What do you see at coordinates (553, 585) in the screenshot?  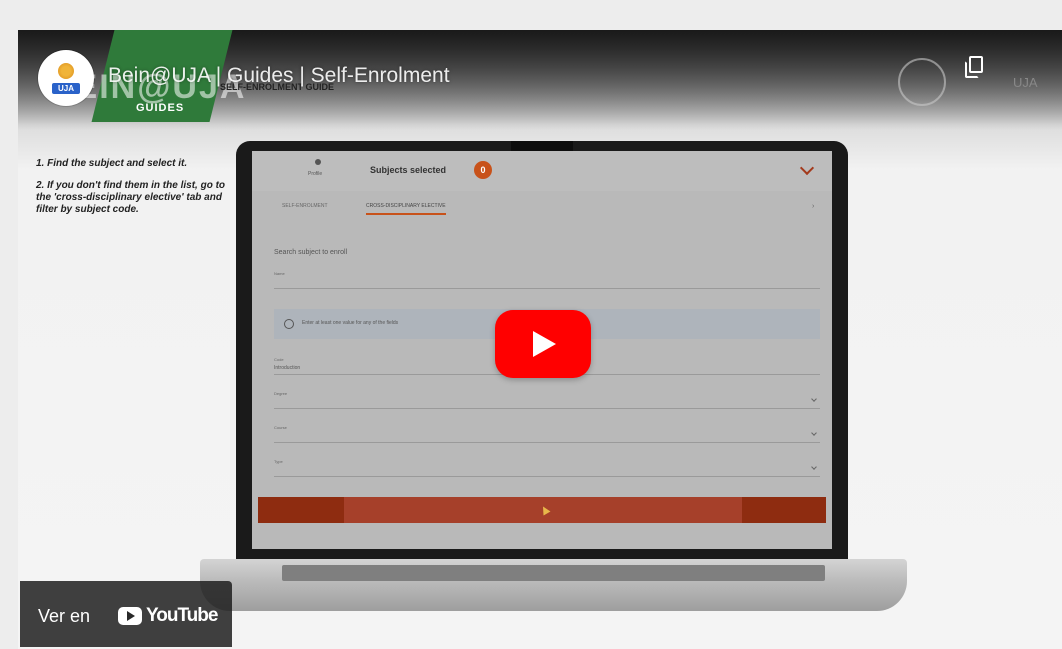 I see `laptop-base` at bounding box center [553, 585].